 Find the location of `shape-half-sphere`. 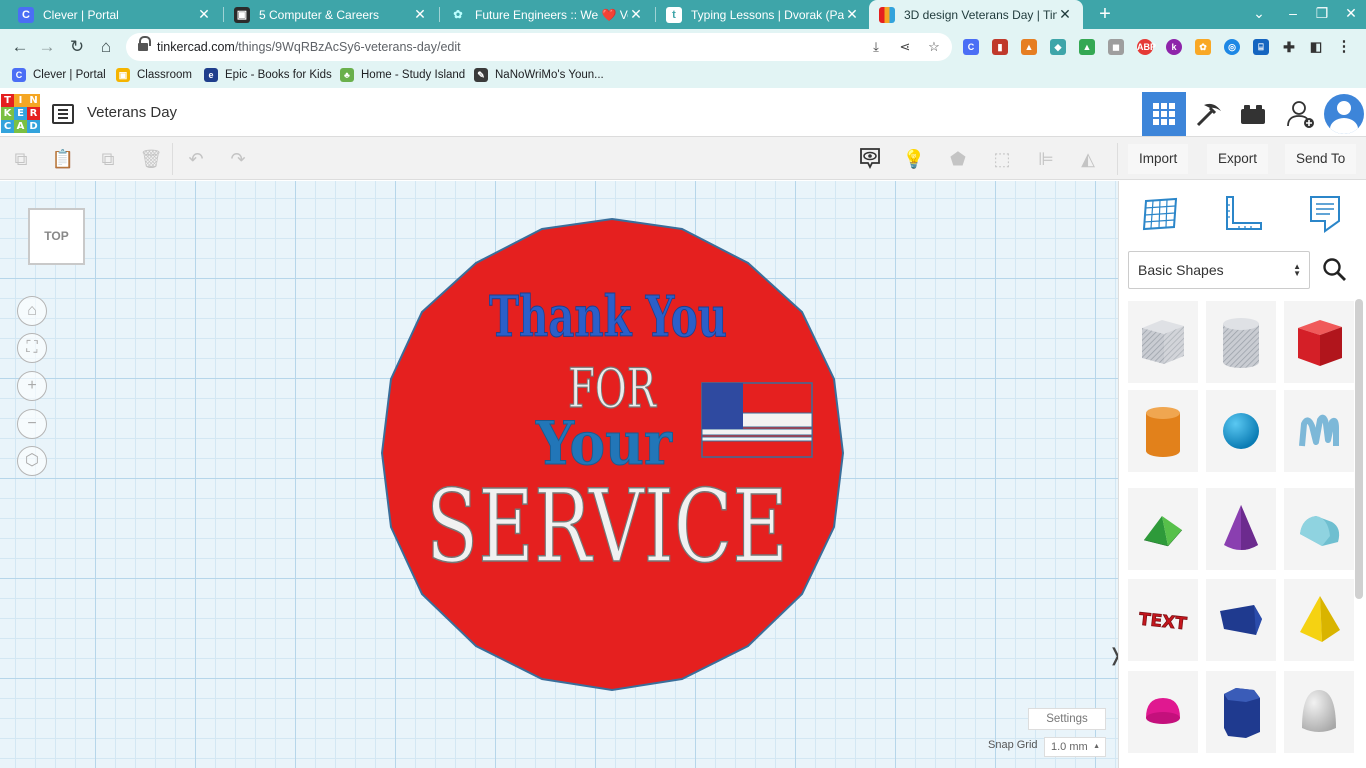

shape-half-sphere is located at coordinates (1163, 712).